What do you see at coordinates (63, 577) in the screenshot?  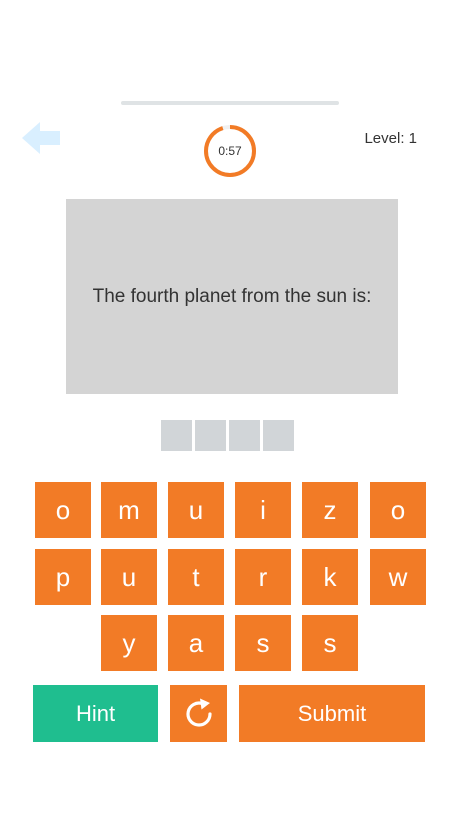 I see `letter-key: p` at bounding box center [63, 577].